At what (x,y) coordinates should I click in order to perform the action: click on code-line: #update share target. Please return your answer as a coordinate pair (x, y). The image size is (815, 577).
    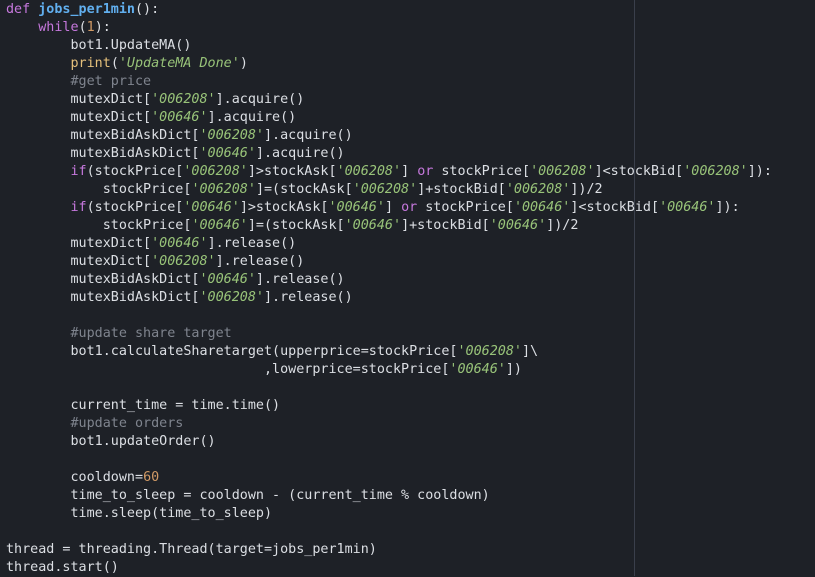
    Looking at the image, I should click on (389, 334).